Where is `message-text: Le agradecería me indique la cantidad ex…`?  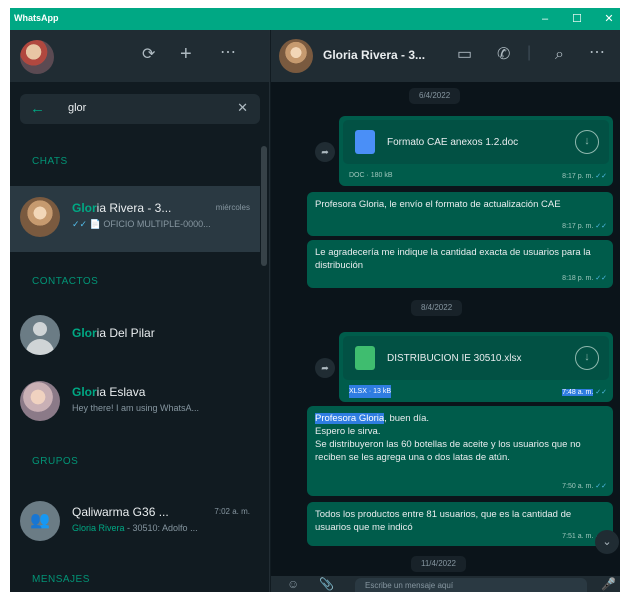
message-text: Le agradecería me indique la cantidad ex… is located at coordinates (453, 259).